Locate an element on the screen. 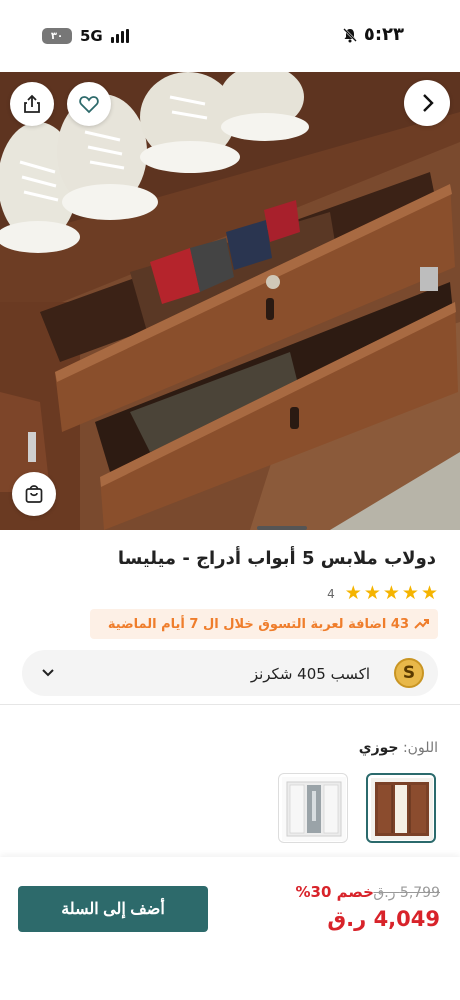 The width and height of the screenshot is (460, 1000). chevron-right-icon is located at coordinates (428, 103).